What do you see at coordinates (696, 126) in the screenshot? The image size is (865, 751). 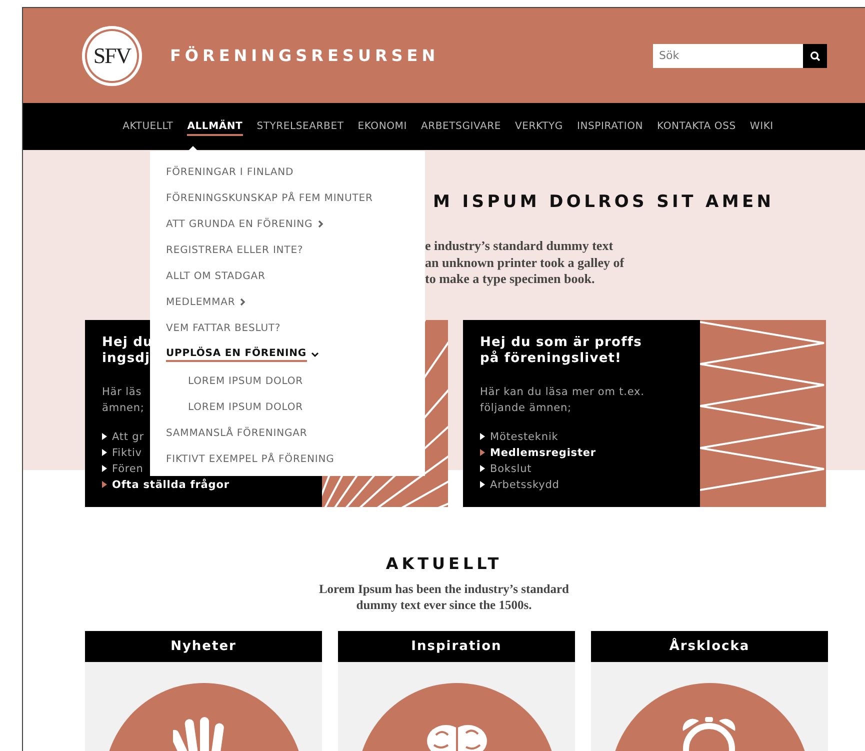 I see `nav-link: KONTAKTA OSS` at bounding box center [696, 126].